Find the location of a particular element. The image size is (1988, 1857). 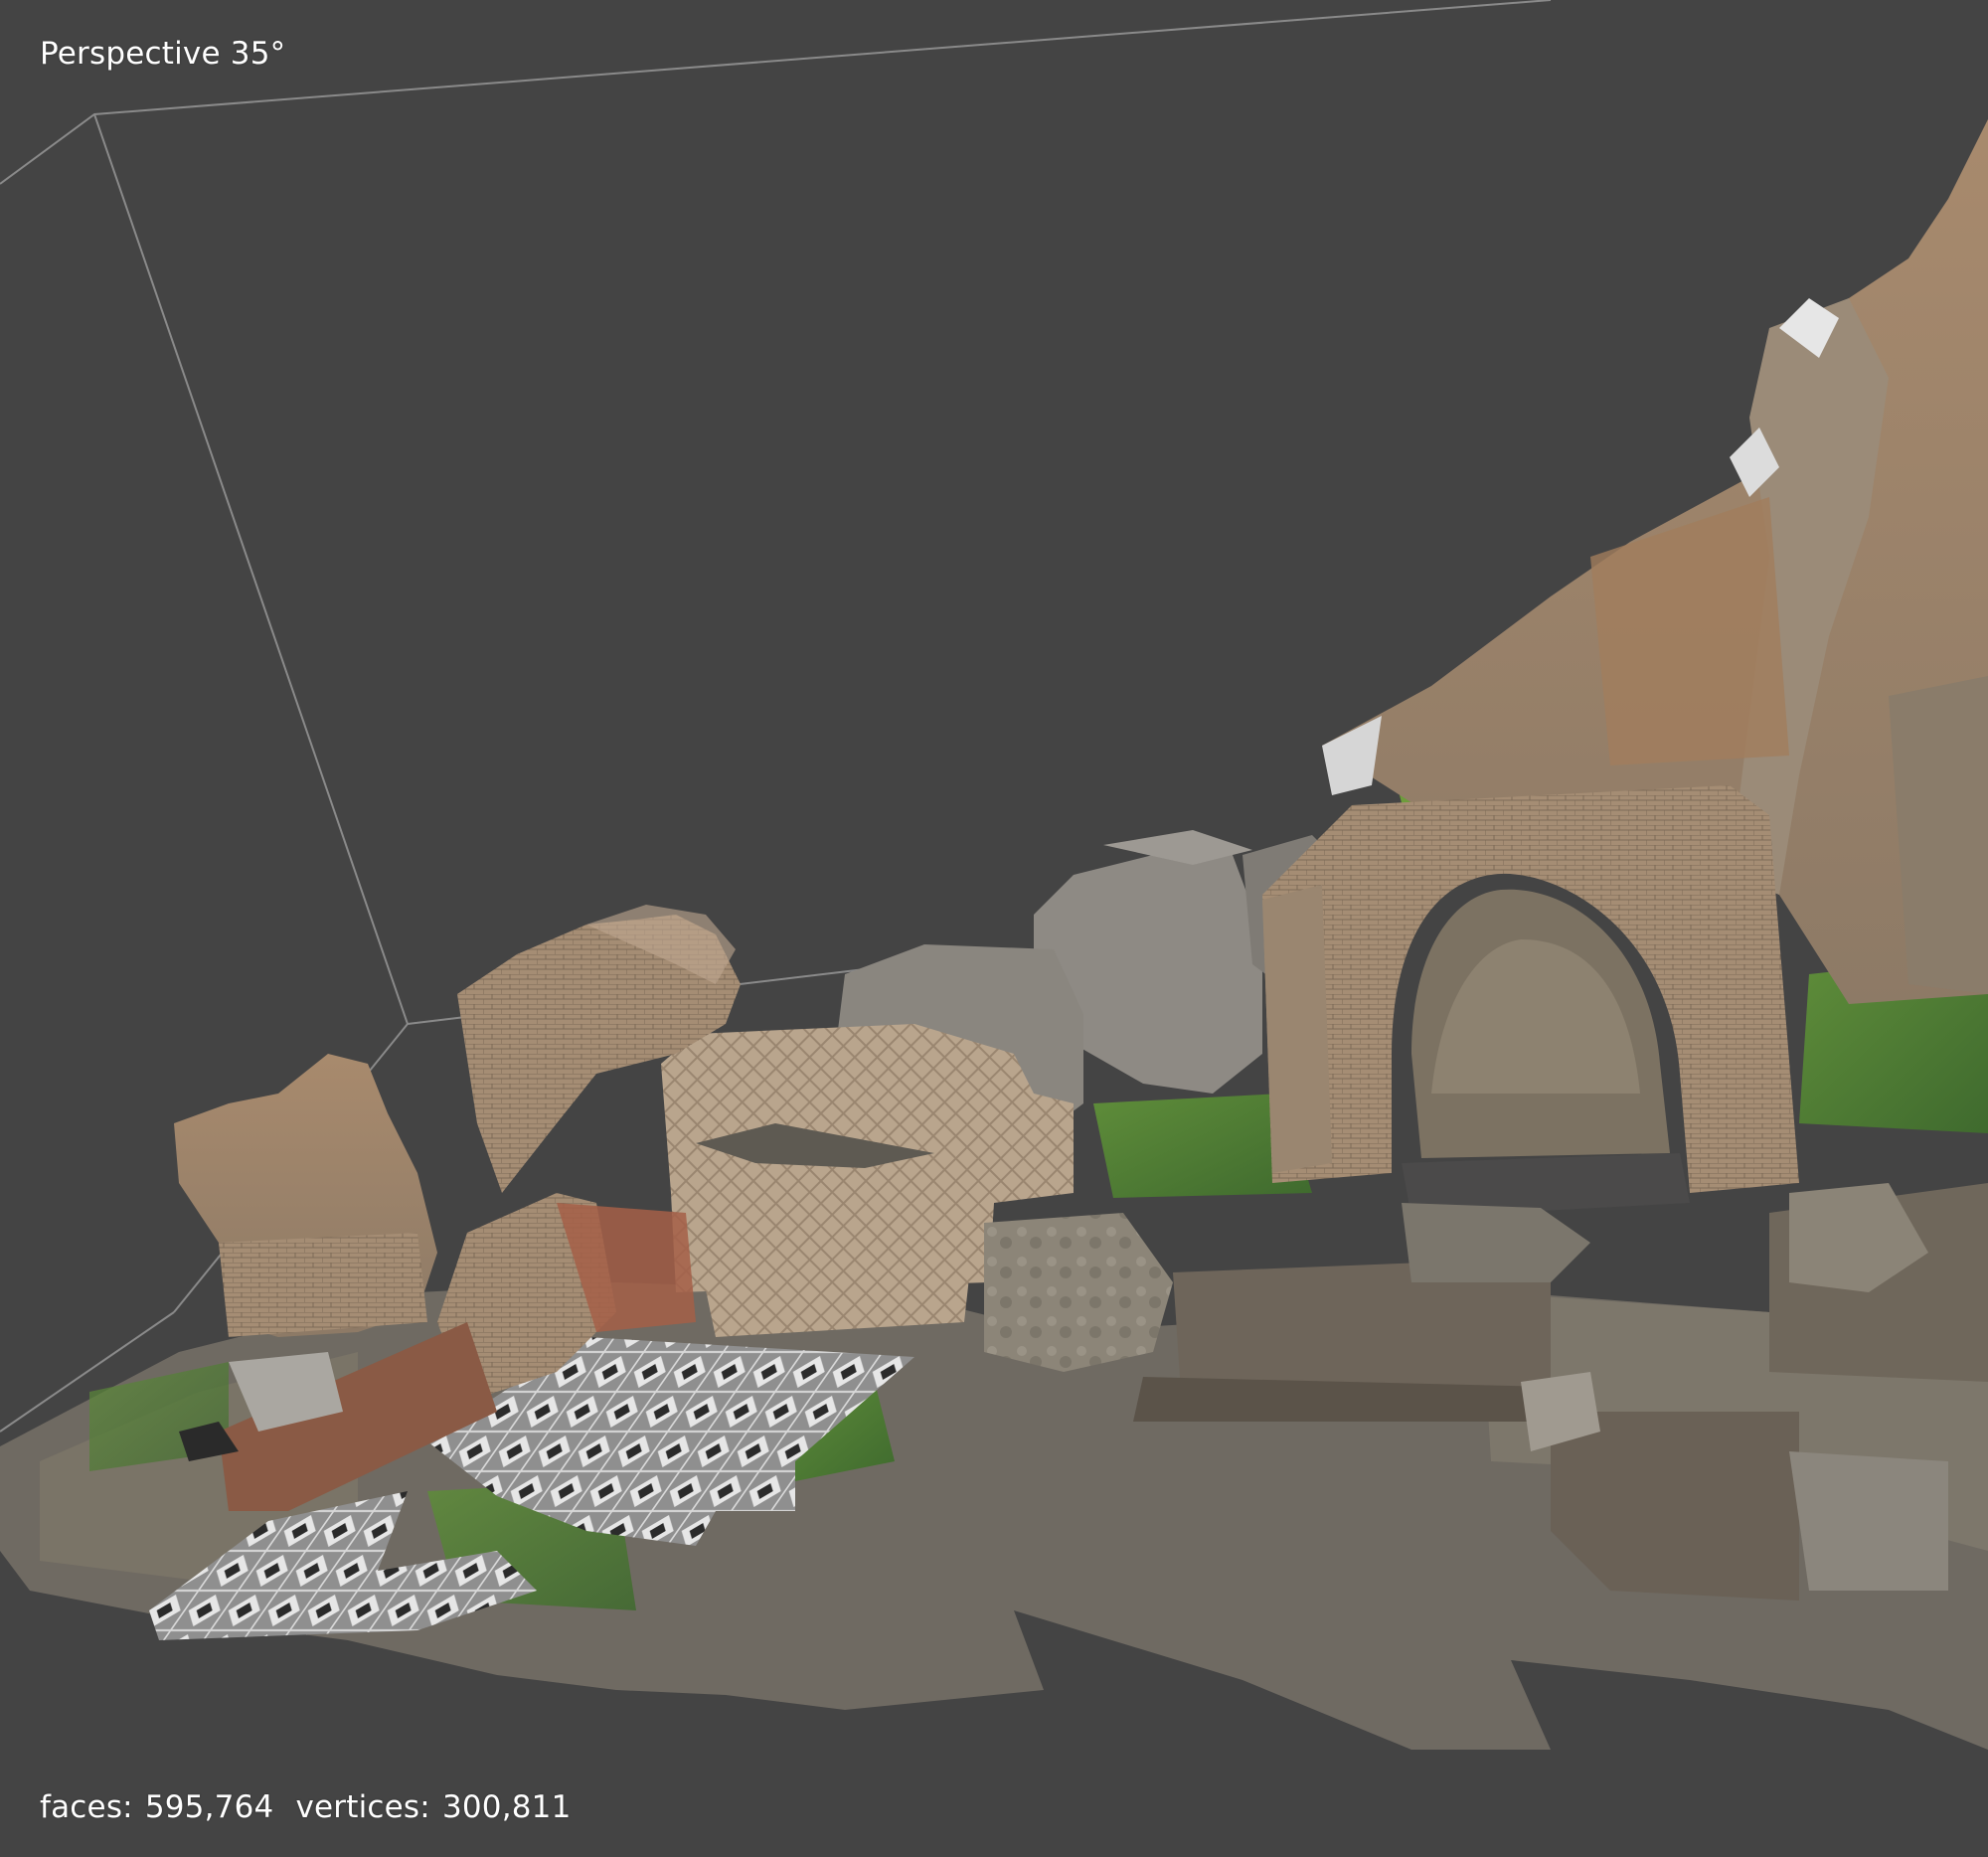

view-mode-label: Perspective 35° is located at coordinates (163, 54).